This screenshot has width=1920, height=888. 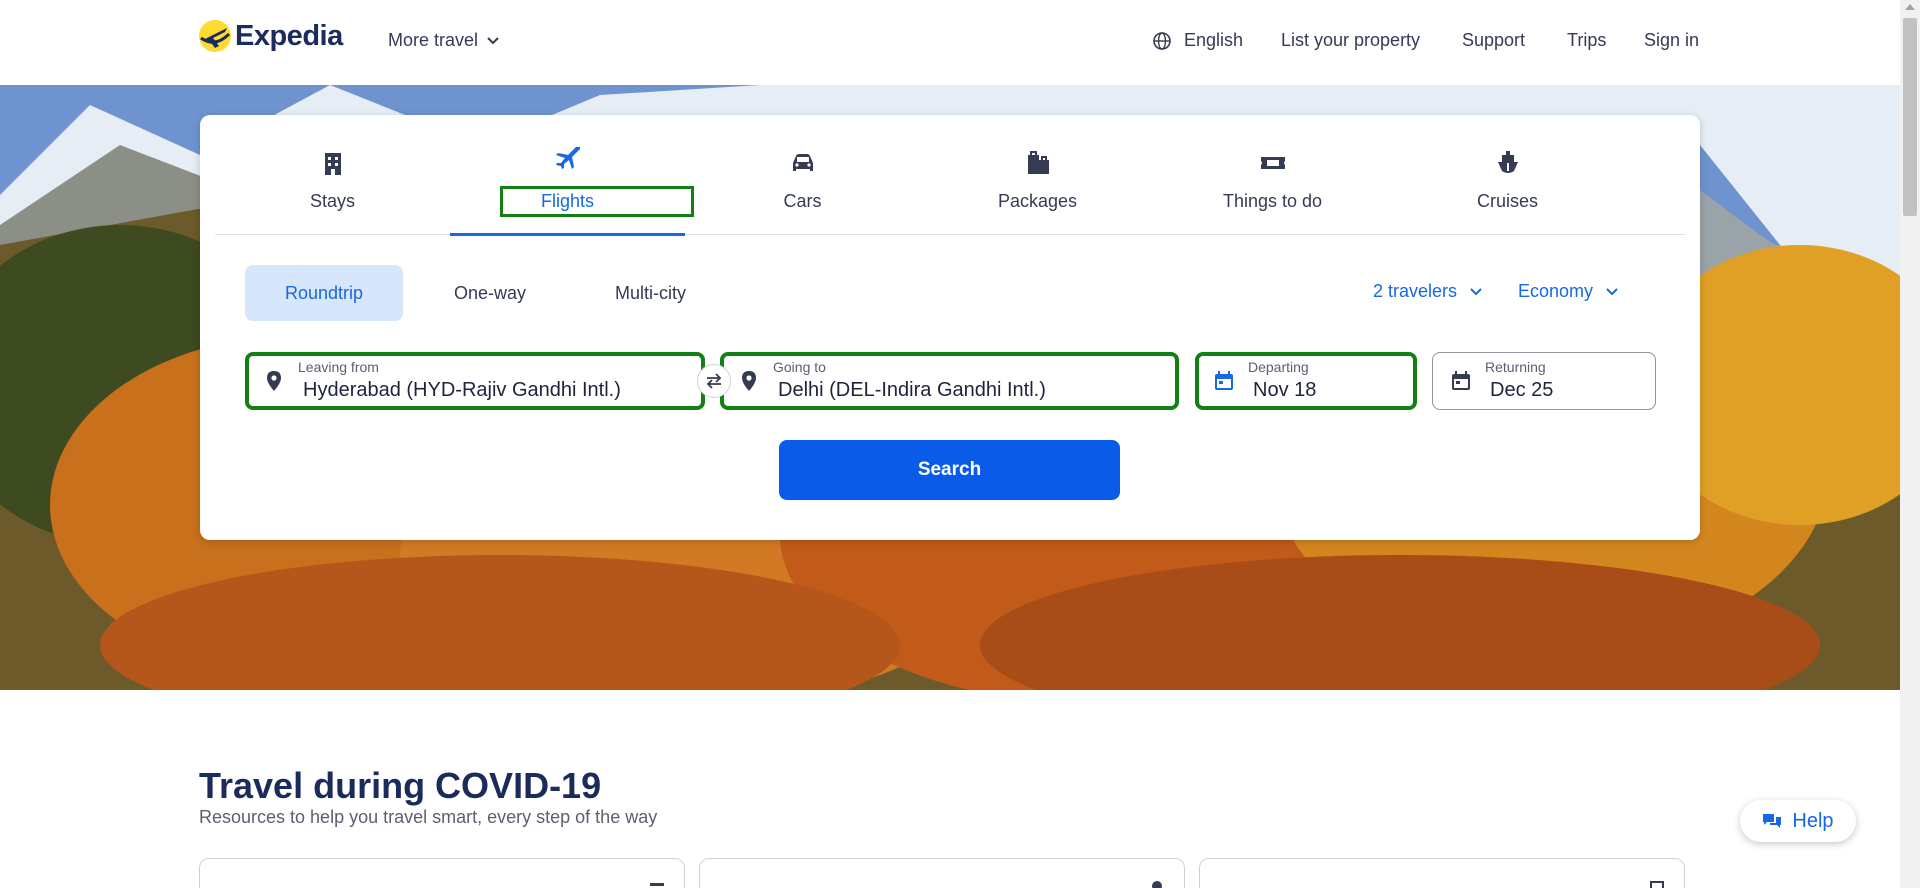 I want to click on cabin-class-label: Economy, so click(x=1556, y=291).